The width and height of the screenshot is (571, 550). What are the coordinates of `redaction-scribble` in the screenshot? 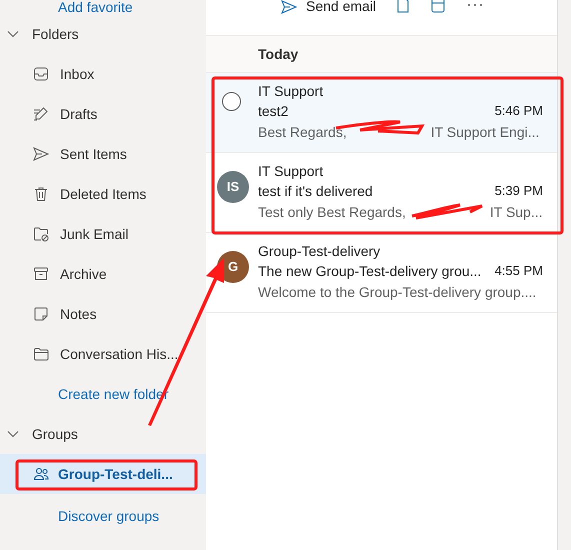 It's located at (448, 212).